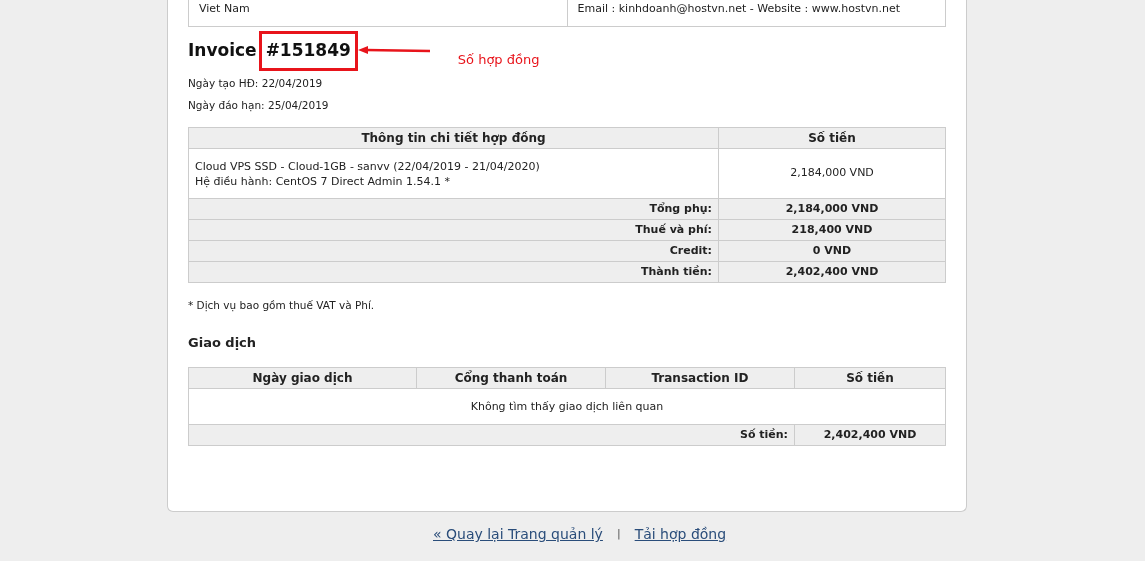 Image resolution: width=1145 pixels, height=561 pixels. Describe the element at coordinates (680, 534) in the screenshot. I see `footer-link: Tải hợp đồng` at that location.